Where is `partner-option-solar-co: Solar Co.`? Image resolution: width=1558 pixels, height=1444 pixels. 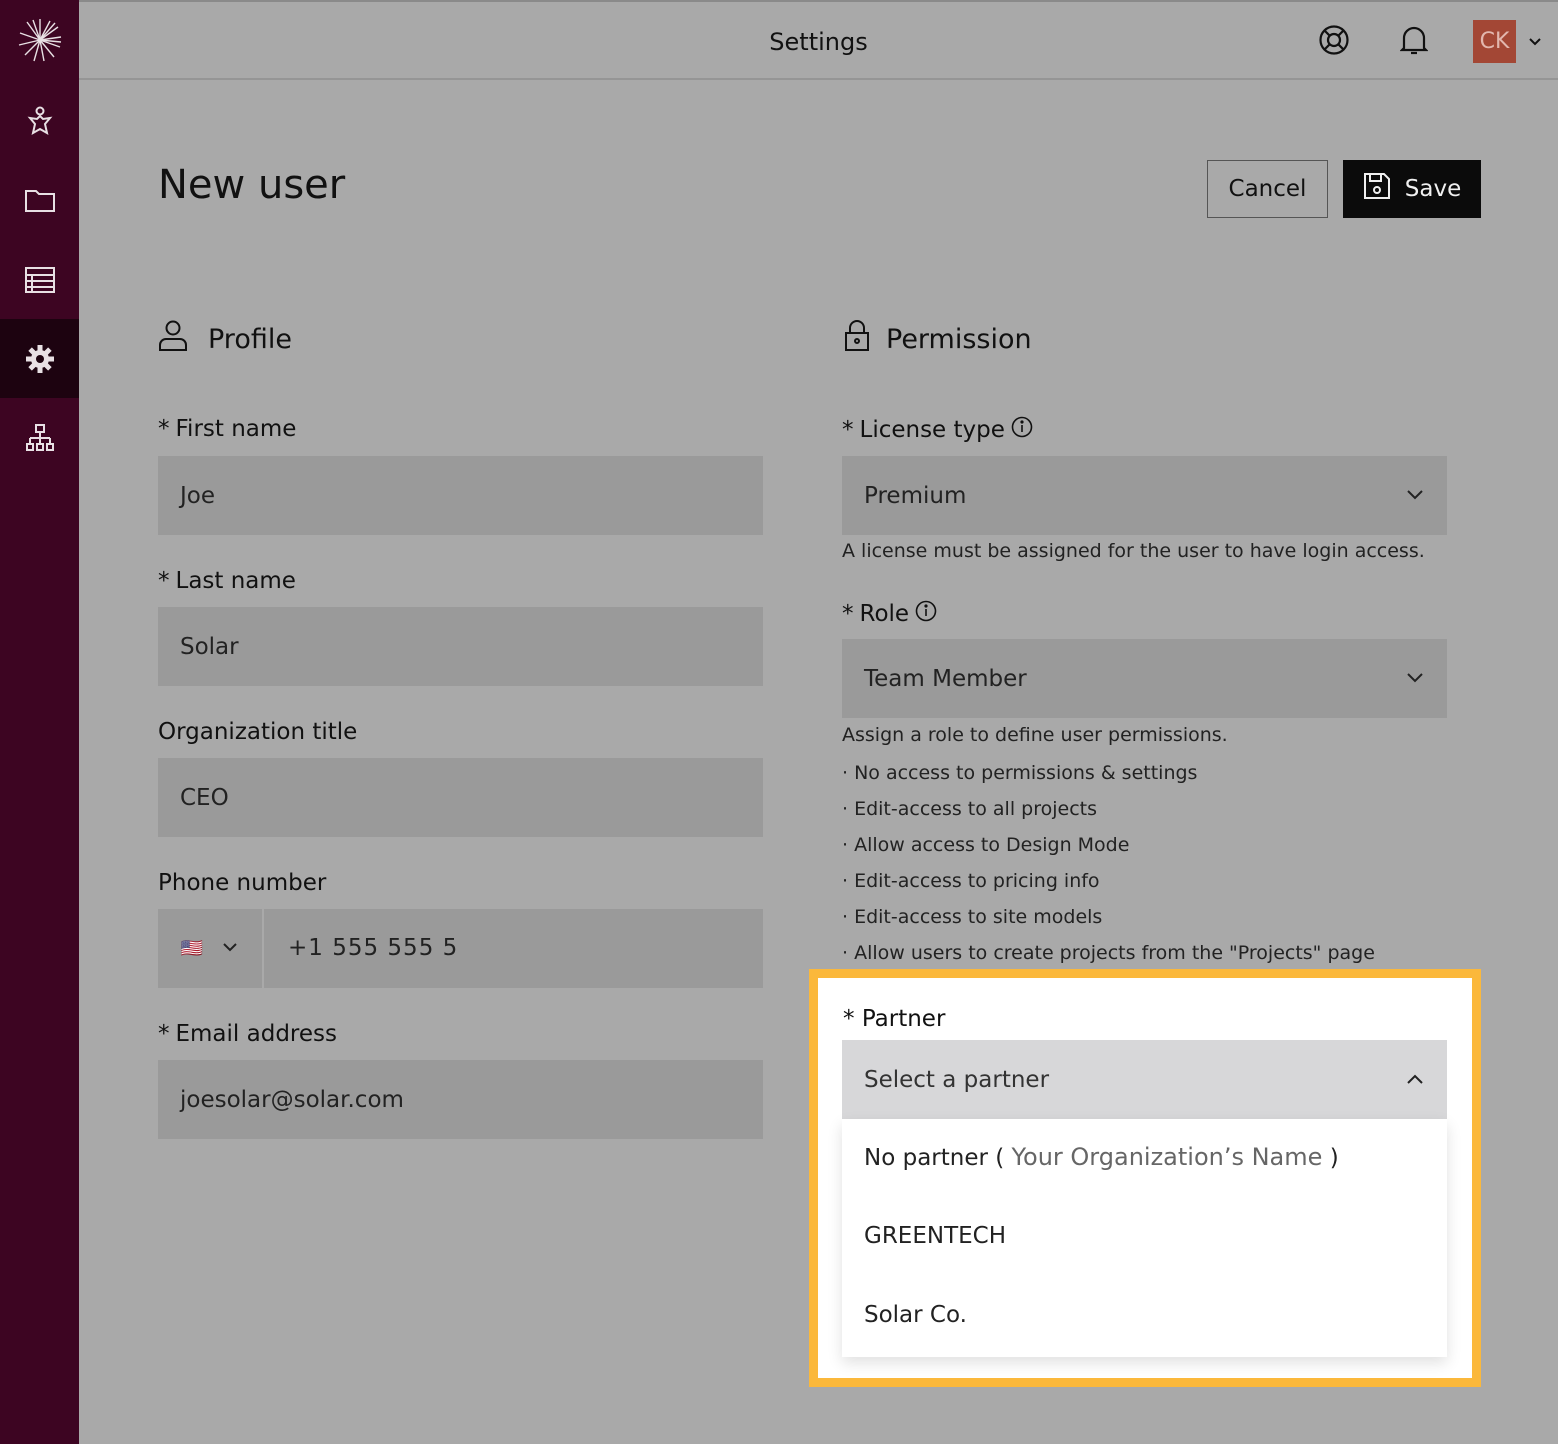
partner-option-solar-co: Solar Co. is located at coordinates (915, 1315).